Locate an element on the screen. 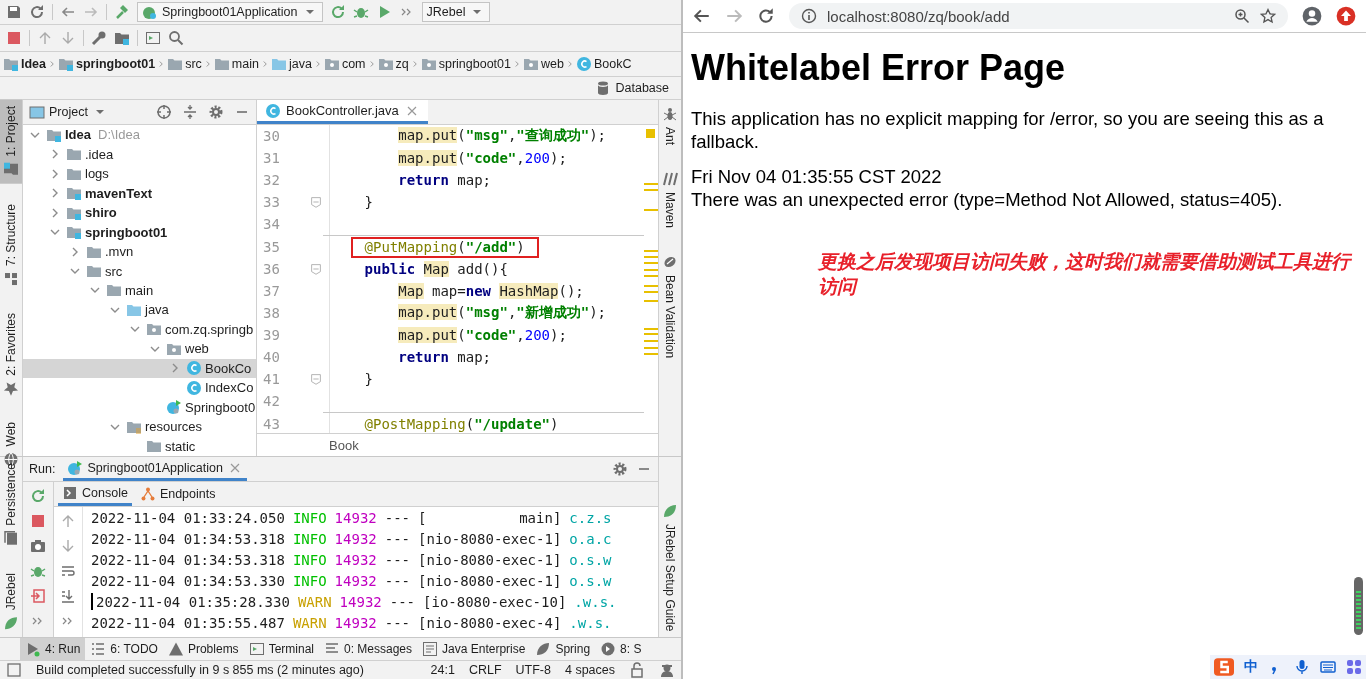  tool-window-tab: Terminal is located at coordinates (281, 649).